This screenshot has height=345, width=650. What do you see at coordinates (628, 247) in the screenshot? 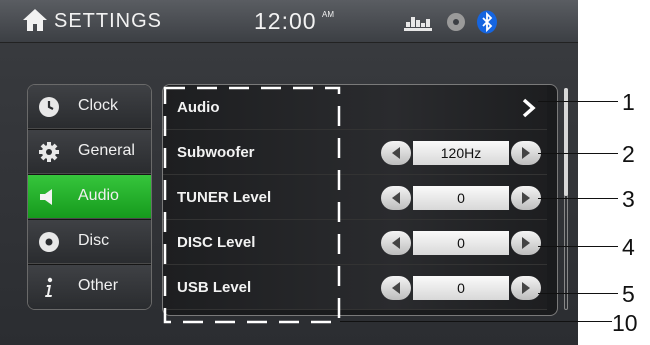
I see `callout-label: 4` at bounding box center [628, 247].